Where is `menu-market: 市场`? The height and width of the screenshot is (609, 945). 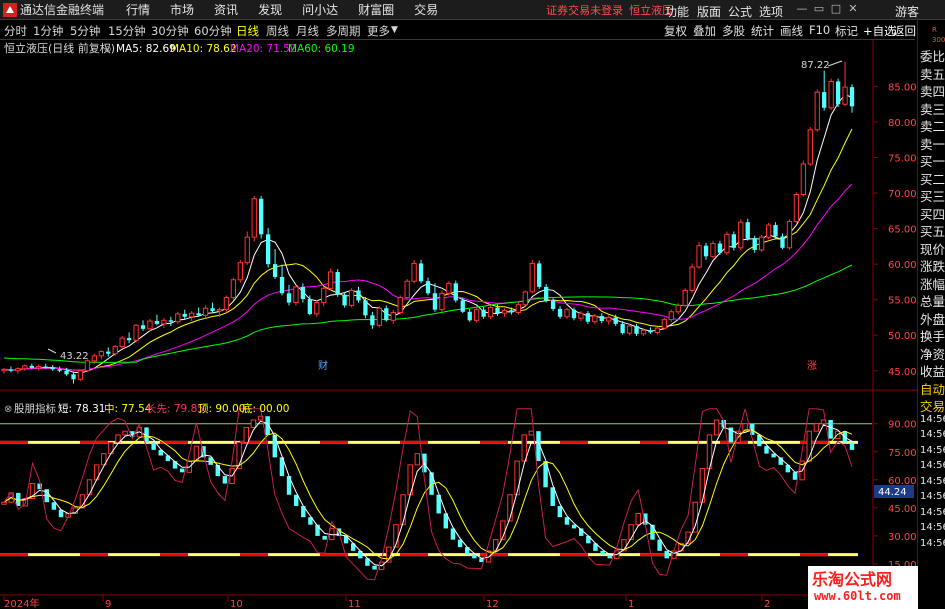 menu-market: 市场 is located at coordinates (182, 9).